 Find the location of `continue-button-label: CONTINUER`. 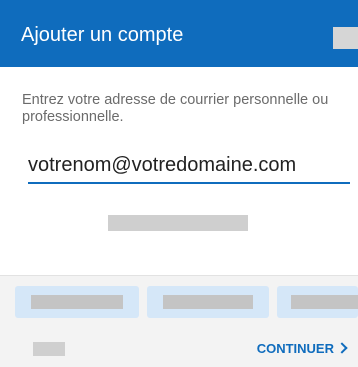

continue-button-label: CONTINUER is located at coordinates (295, 348).